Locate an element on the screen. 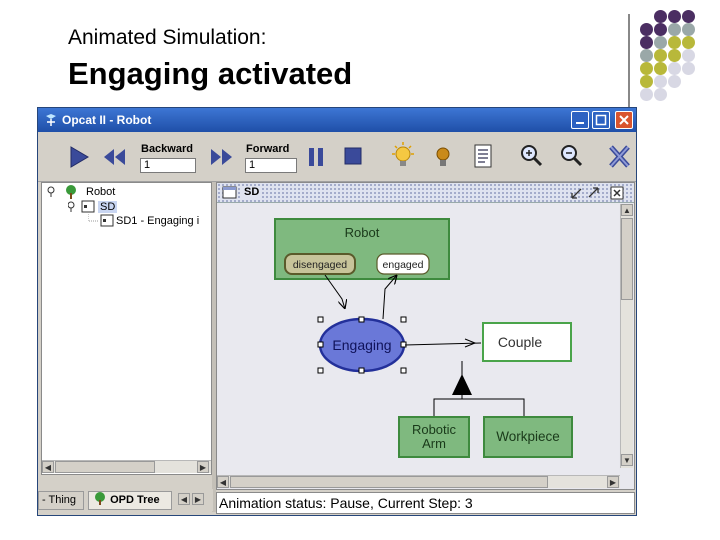  report-button is located at coordinates (483, 157).